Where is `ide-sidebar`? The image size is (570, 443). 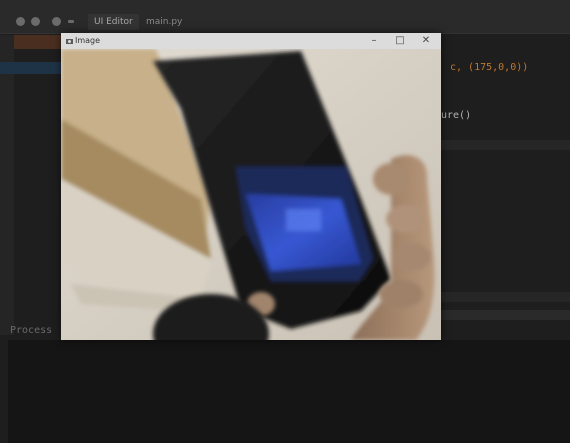
ide-sidebar is located at coordinates (7, 185).